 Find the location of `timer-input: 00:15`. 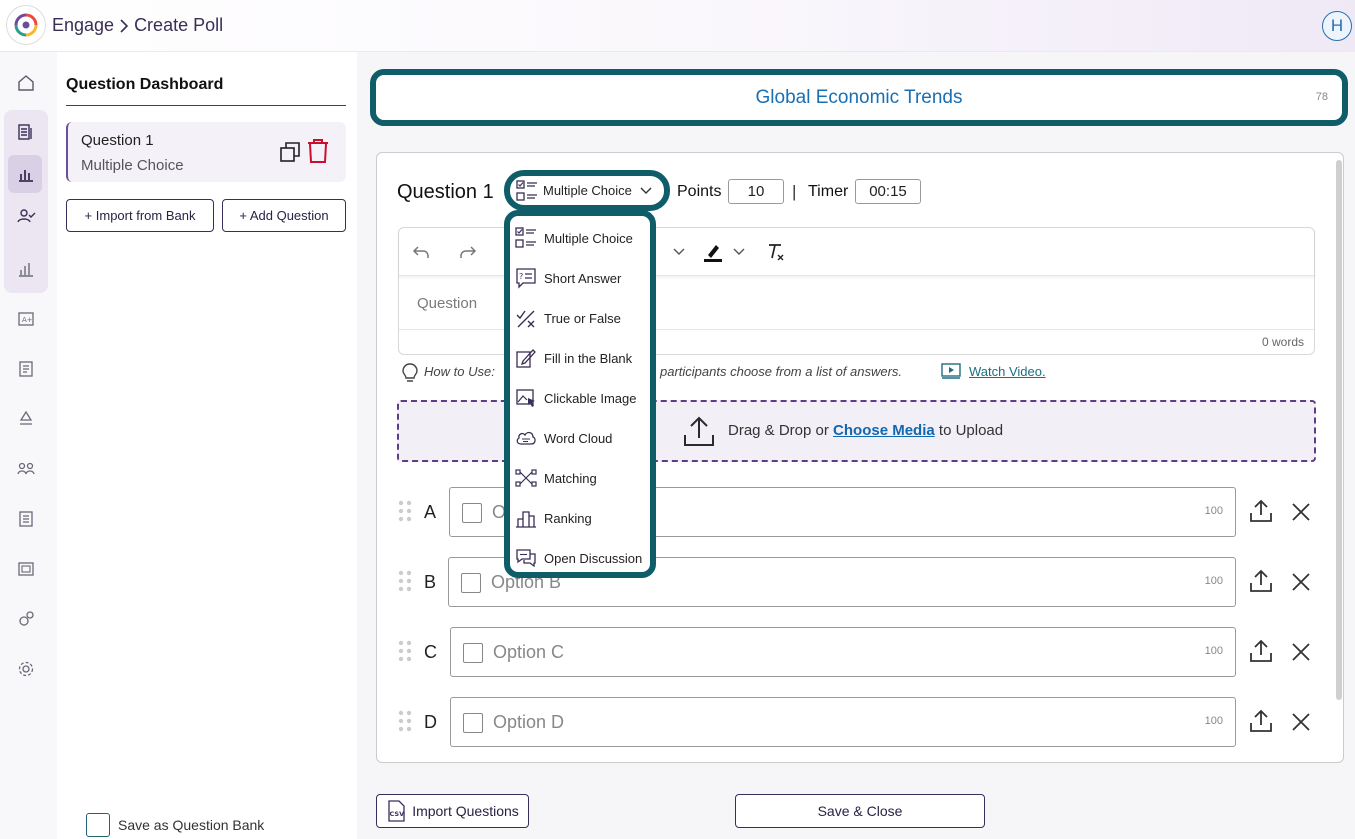

timer-input: 00:15 is located at coordinates (888, 191).